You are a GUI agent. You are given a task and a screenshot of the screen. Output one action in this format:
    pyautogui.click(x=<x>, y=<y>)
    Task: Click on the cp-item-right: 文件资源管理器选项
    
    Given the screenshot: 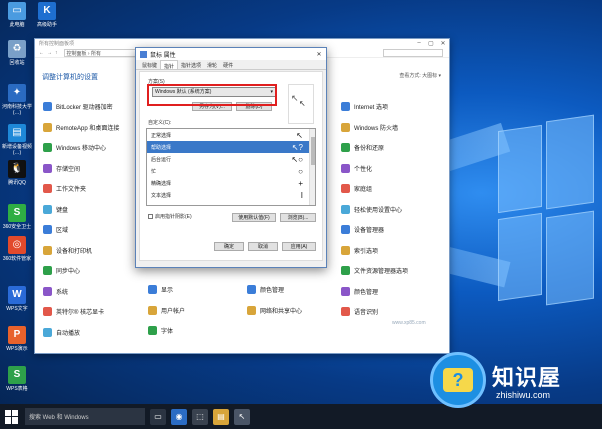 What is the action you would take?
    pyautogui.click(x=374, y=270)
    